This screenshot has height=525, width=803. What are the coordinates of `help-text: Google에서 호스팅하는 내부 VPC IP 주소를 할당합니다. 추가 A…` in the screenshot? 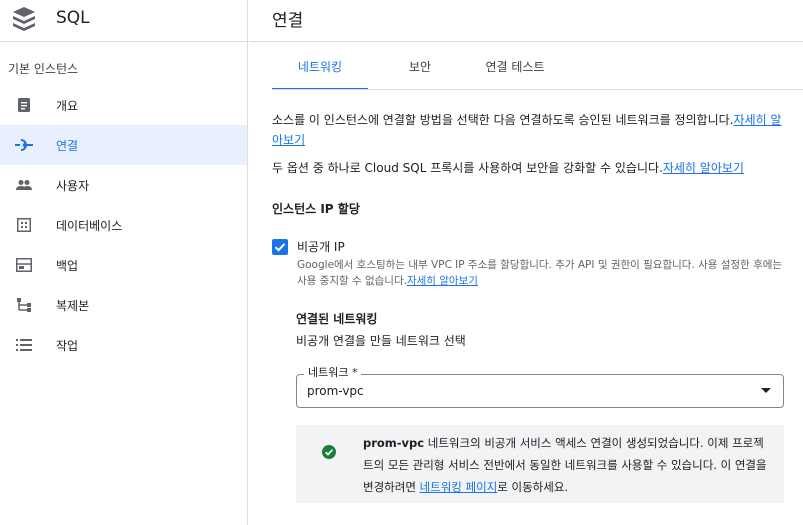 It's located at (540, 273).